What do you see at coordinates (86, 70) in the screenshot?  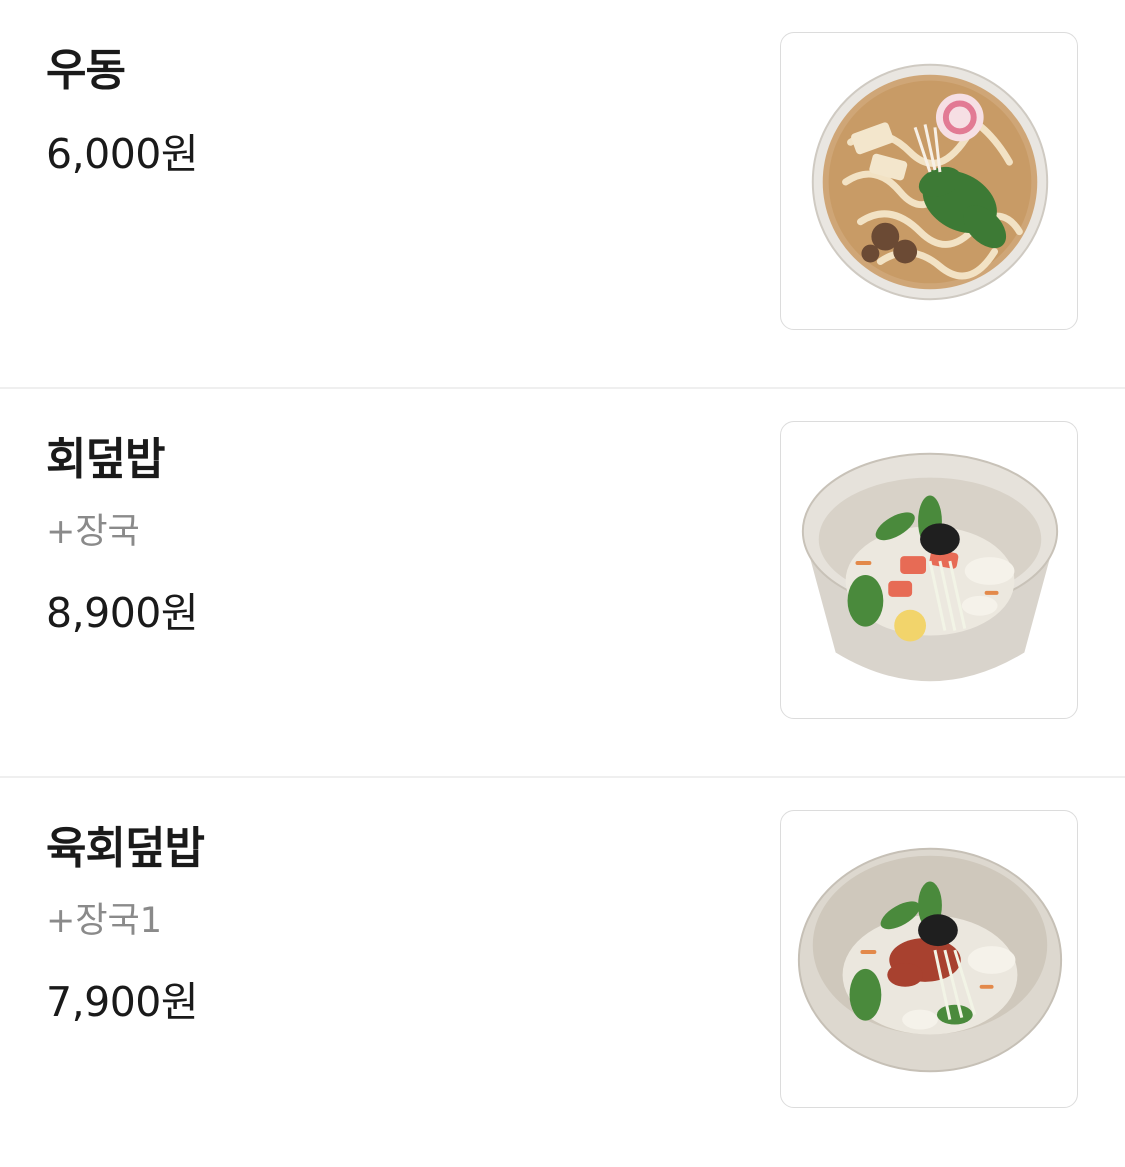 I see `menu-item-name: 우동` at bounding box center [86, 70].